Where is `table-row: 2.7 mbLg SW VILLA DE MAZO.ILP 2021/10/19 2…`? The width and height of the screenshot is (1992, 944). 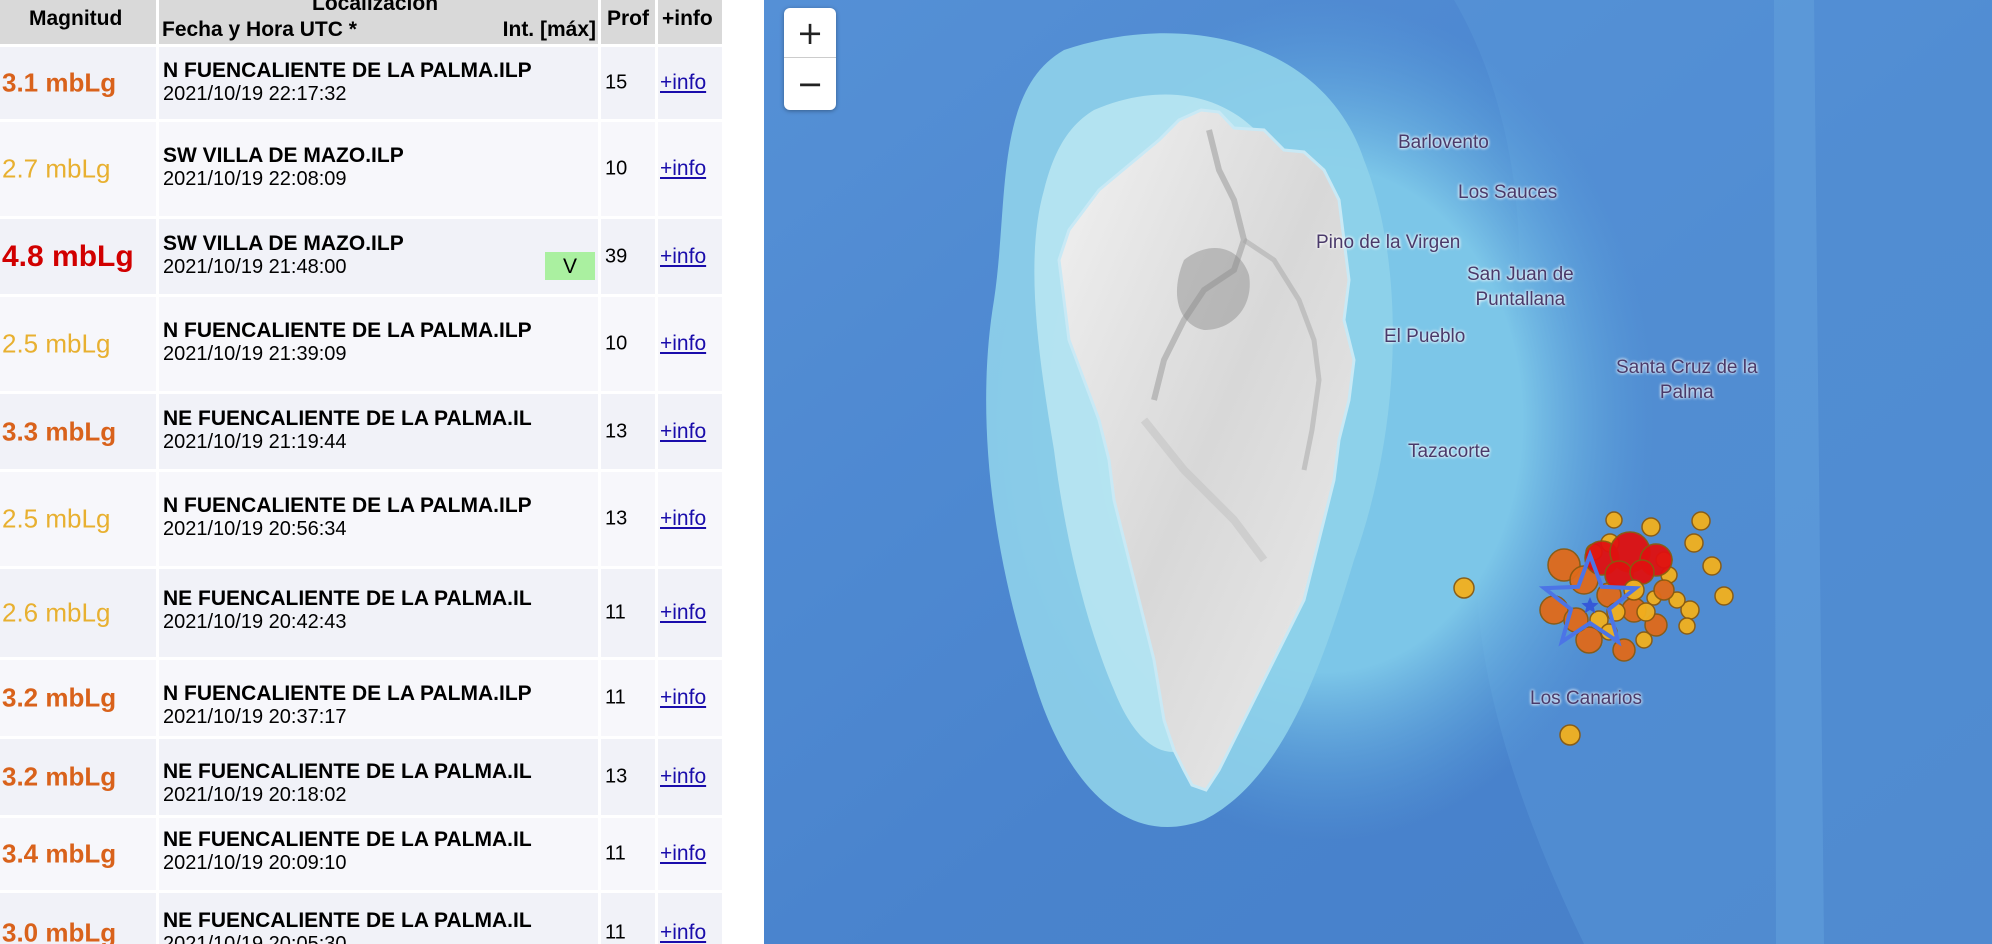
table-row: 2.7 mbLg SW VILLA DE MAZO.ILP 2021/10/19 2… is located at coordinates (361, 169).